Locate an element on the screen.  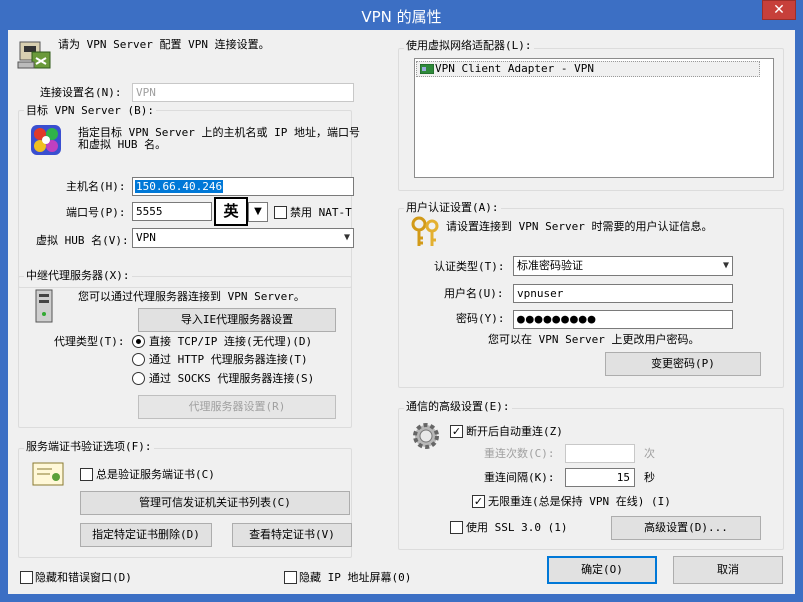
proxy-direct-radio is located at coordinates (138, 341).